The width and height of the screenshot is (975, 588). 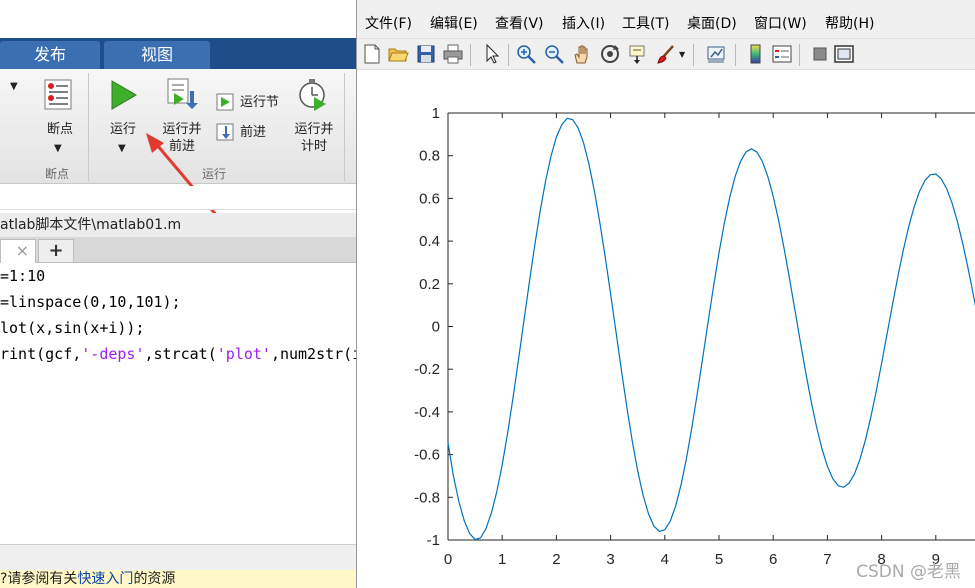 What do you see at coordinates (178, 162) in the screenshot?
I see `ribbon-toolbar: ▼ 断点 ▼ 断点 运行 ▼ 运行并 前进 运行节 前进 运行并 计时 运行` at bounding box center [178, 162].